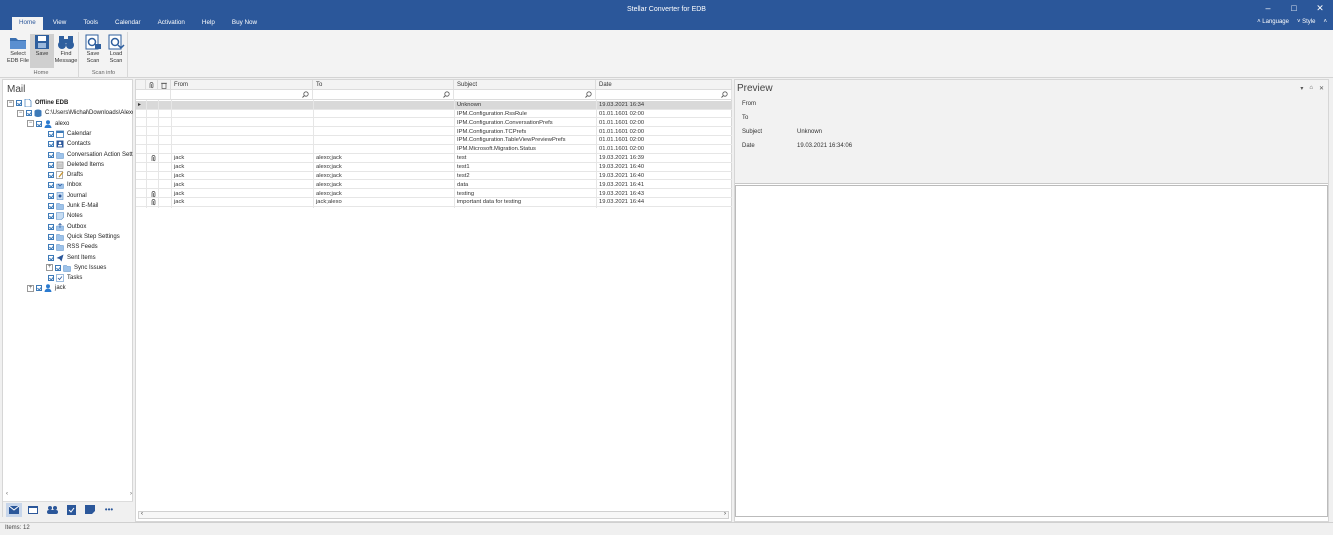 Image resolution: width=1333 pixels, height=535 pixels. What do you see at coordinates (64, 216) in the screenshot?
I see `tree-item-notes: Notes` at bounding box center [64, 216].